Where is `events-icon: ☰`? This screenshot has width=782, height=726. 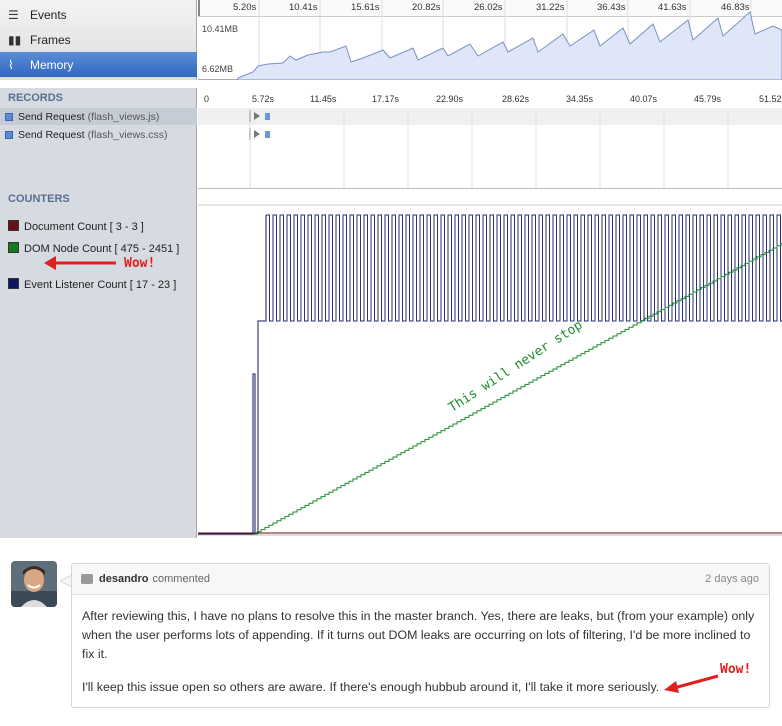 events-icon: ☰ is located at coordinates (13, 14).